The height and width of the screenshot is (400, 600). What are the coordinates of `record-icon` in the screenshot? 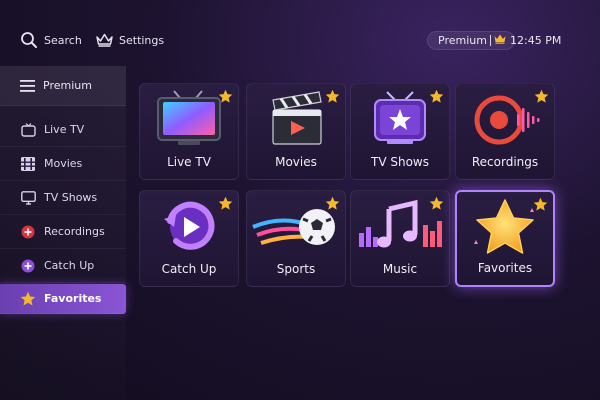 It's located at (28, 232).